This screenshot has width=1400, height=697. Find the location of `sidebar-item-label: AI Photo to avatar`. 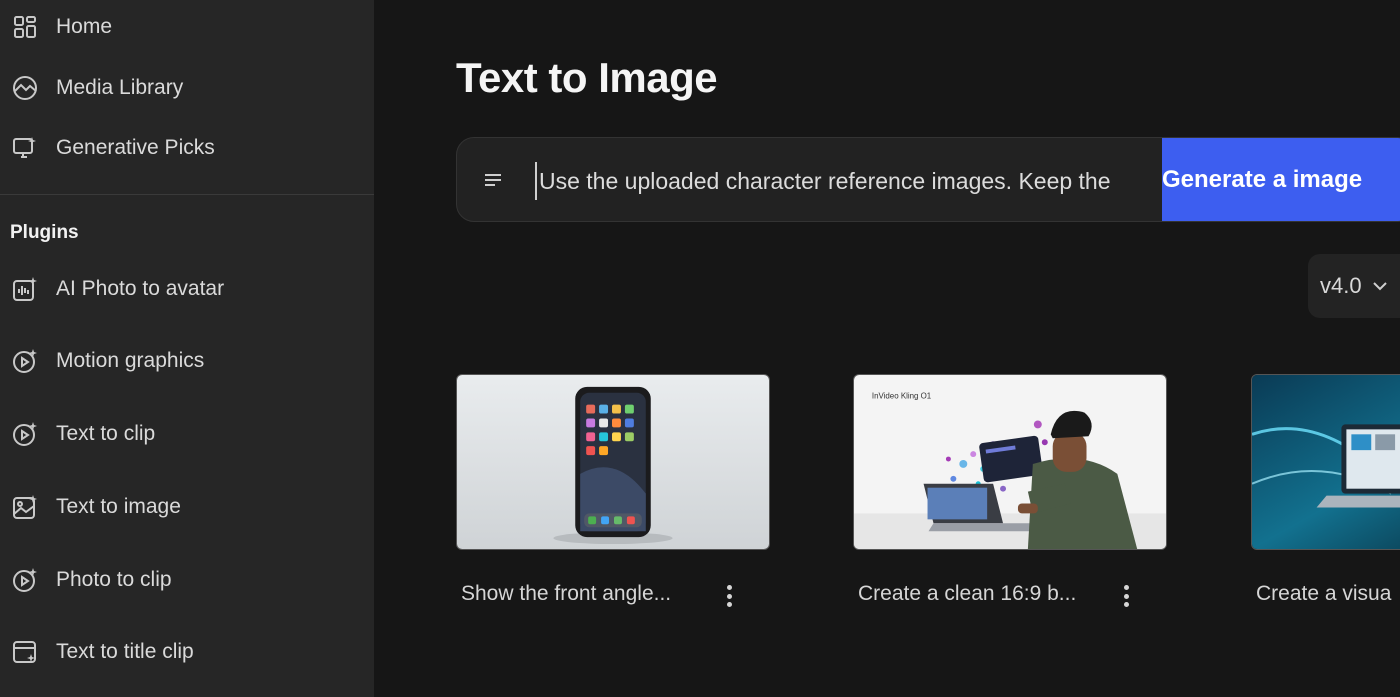

sidebar-item-label: AI Photo to avatar is located at coordinates (140, 288).